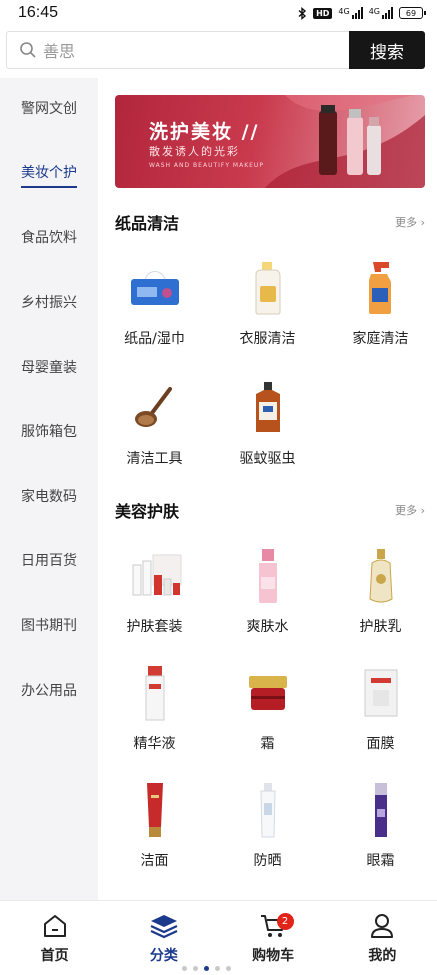 The width and height of the screenshot is (437, 975). Describe the element at coordinates (194, 151) in the screenshot. I see `banner-subtitle: 散发诱人的光彩` at that location.